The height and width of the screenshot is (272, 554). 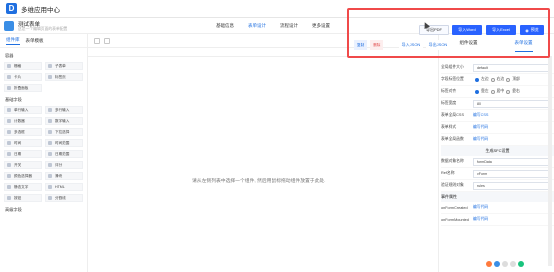 I want to click on setting-row: 标签宽度 80, so click(x=497, y=104).